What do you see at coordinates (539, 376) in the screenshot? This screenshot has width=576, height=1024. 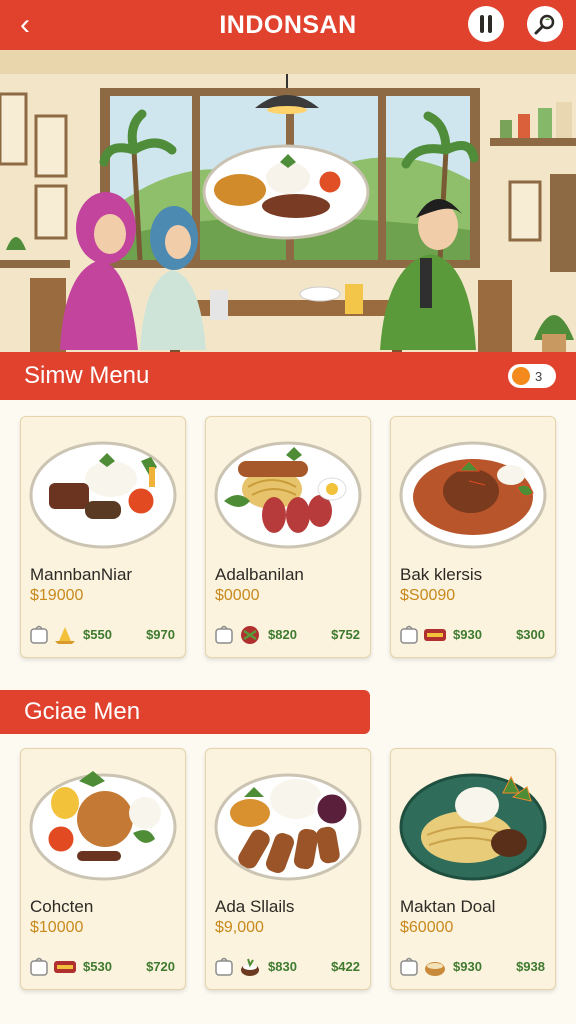 I see `toggle-value: 3` at bounding box center [539, 376].